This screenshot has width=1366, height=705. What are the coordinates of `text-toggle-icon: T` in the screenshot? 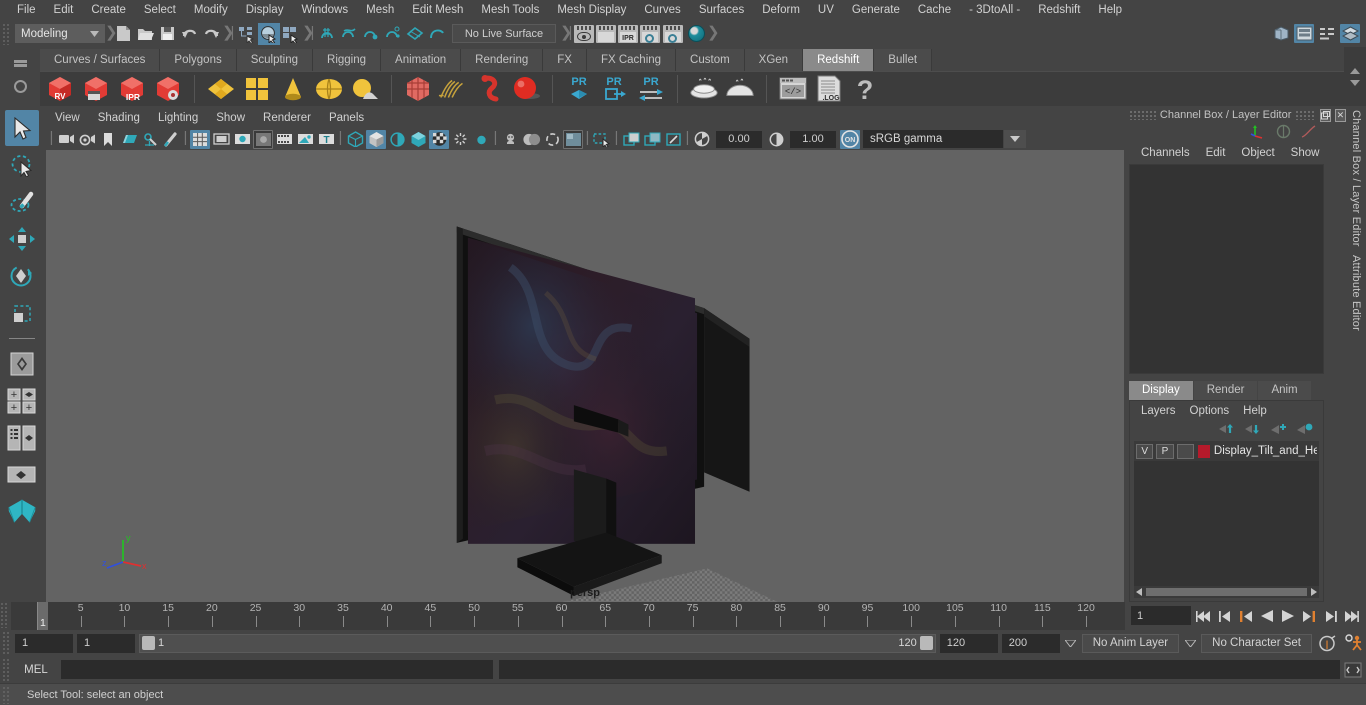 It's located at (326, 139).